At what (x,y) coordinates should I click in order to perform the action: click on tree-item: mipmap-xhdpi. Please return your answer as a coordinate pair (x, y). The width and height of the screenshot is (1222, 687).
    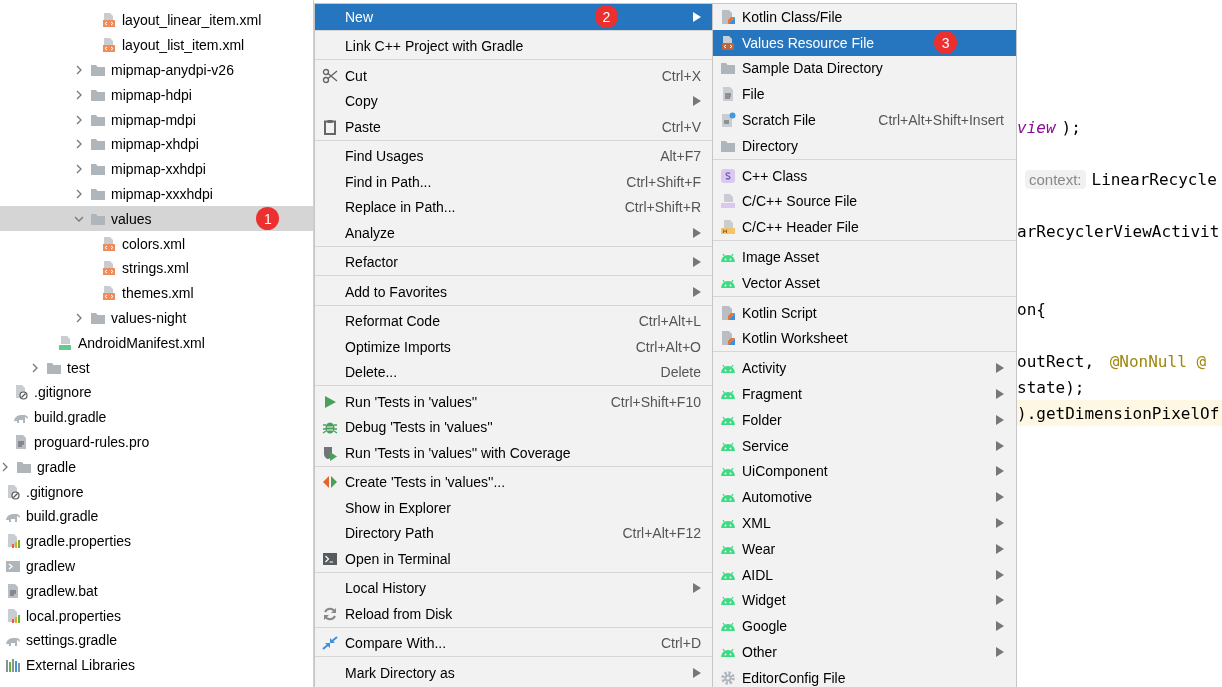
    Looking at the image, I should click on (156, 144).